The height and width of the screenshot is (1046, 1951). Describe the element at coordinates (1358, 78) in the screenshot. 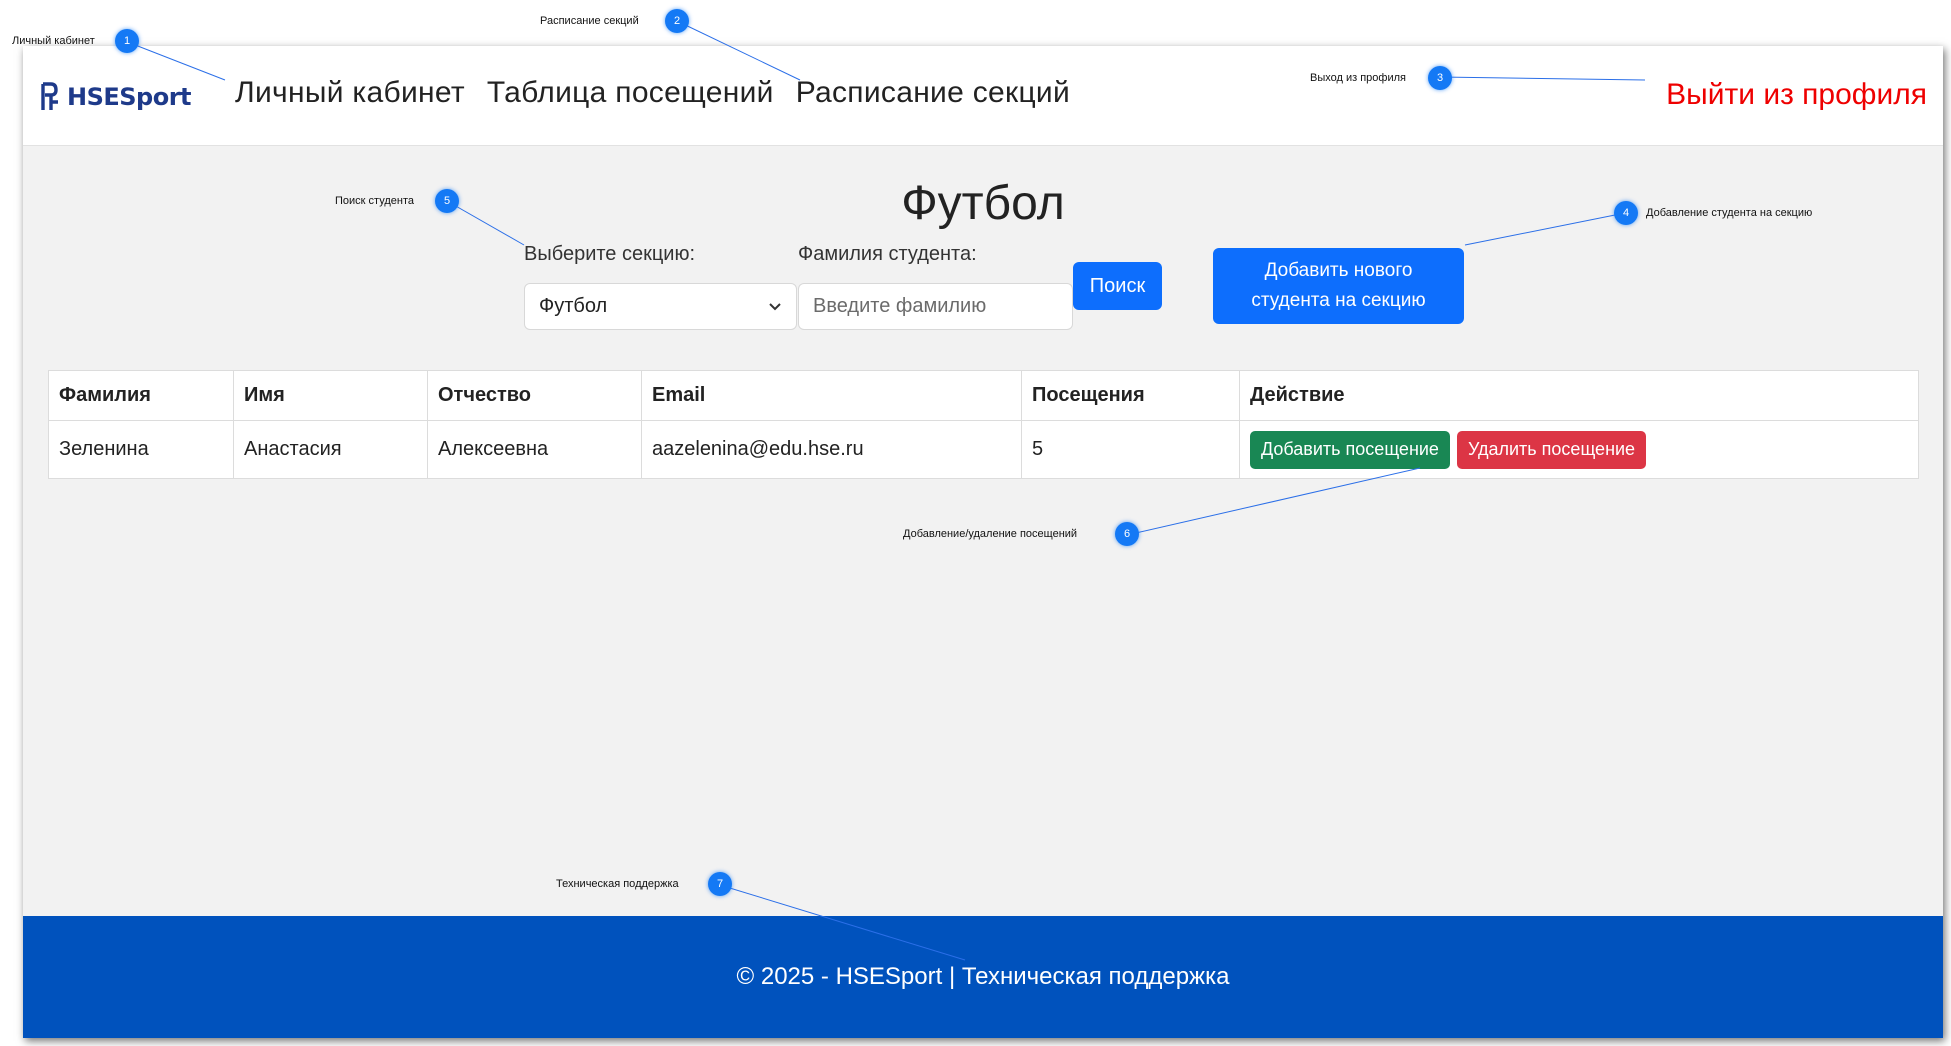

I see `annotation-label-3: Выход из профиля` at that location.